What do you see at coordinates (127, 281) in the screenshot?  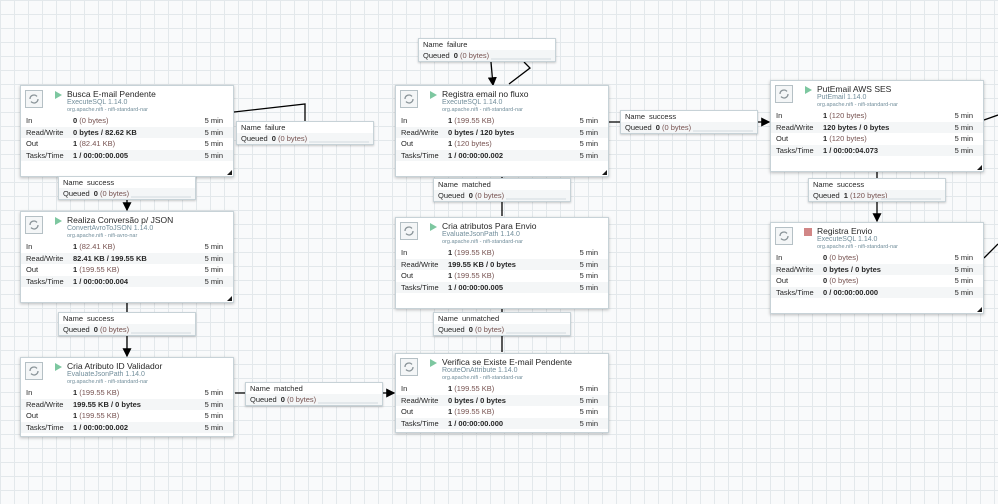 I see `stat-tasks: Tasks/Time 1 / 00:00:00.004 5 min` at bounding box center [127, 281].